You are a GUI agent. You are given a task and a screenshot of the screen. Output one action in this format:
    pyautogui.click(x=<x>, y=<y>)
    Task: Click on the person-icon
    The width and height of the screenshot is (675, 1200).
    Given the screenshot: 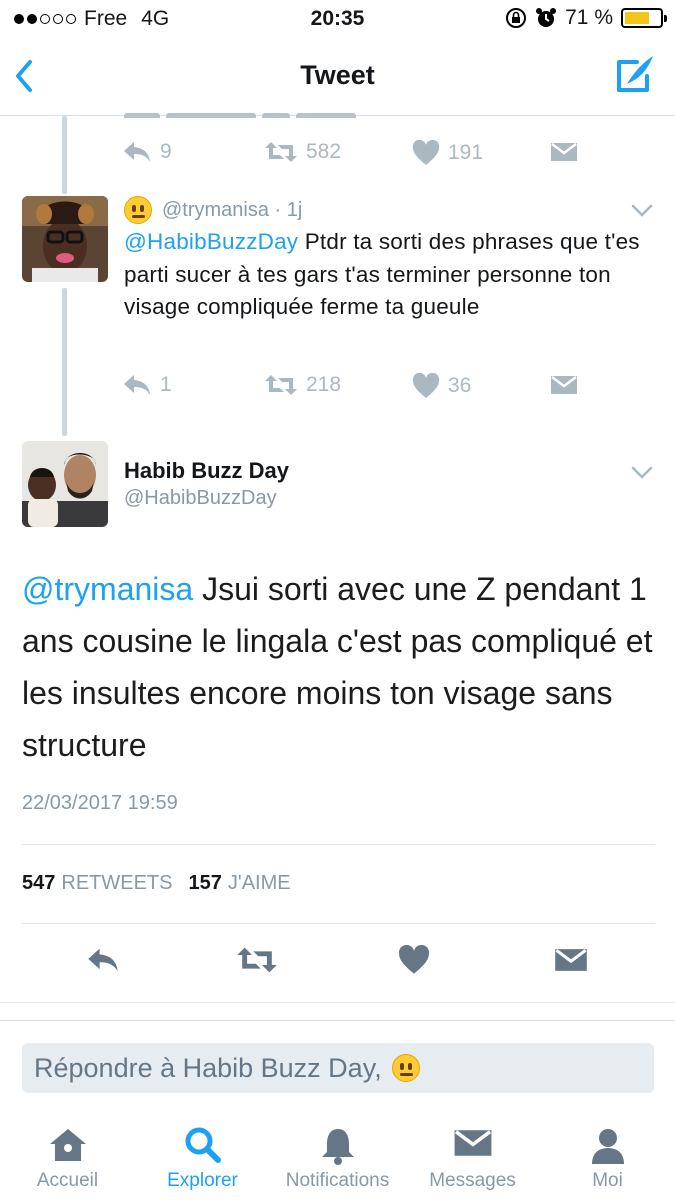 What is the action you would take?
    pyautogui.click(x=607, y=1146)
    